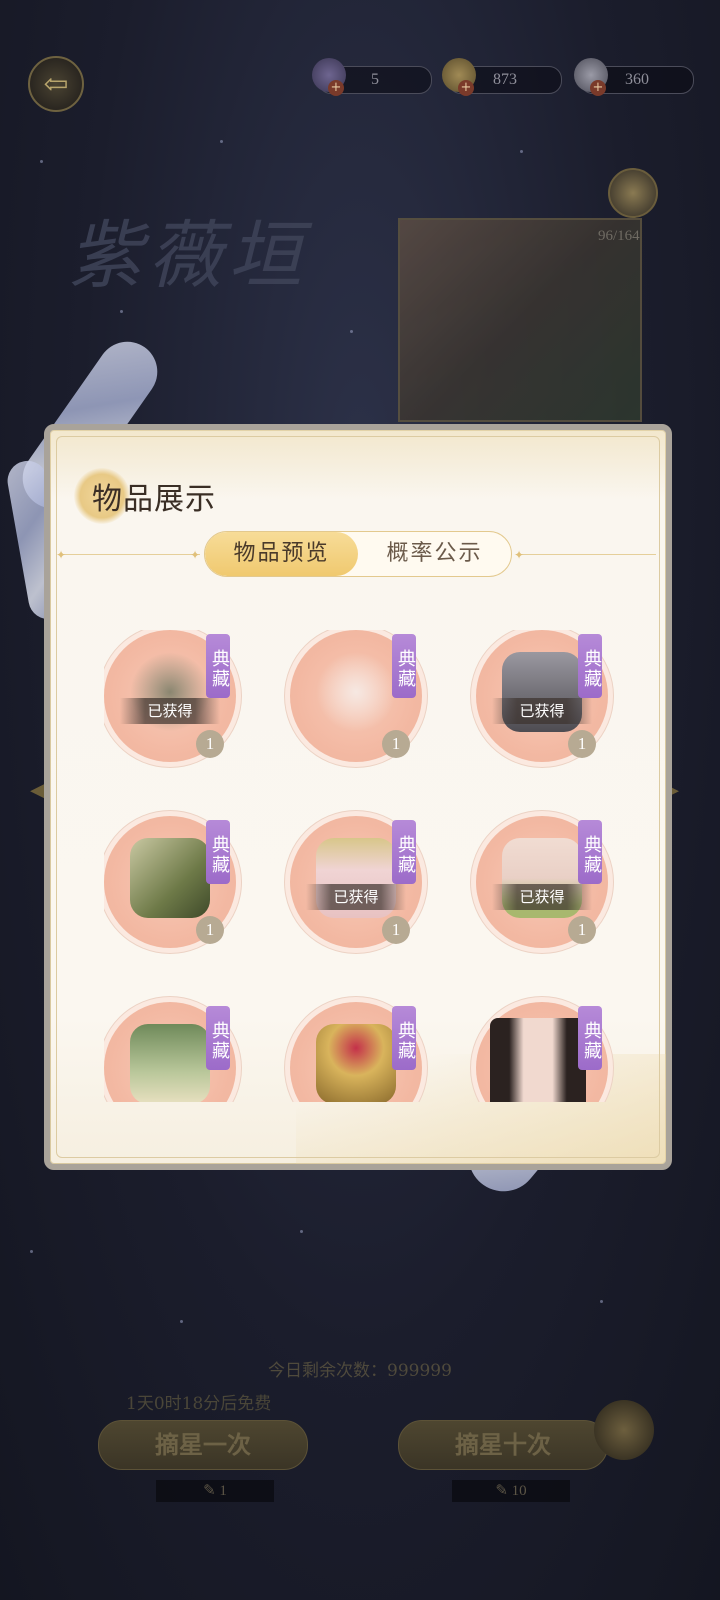 Image resolution: width=720 pixels, height=1600 pixels. I want to click on back-button: ⇦, so click(56, 84).